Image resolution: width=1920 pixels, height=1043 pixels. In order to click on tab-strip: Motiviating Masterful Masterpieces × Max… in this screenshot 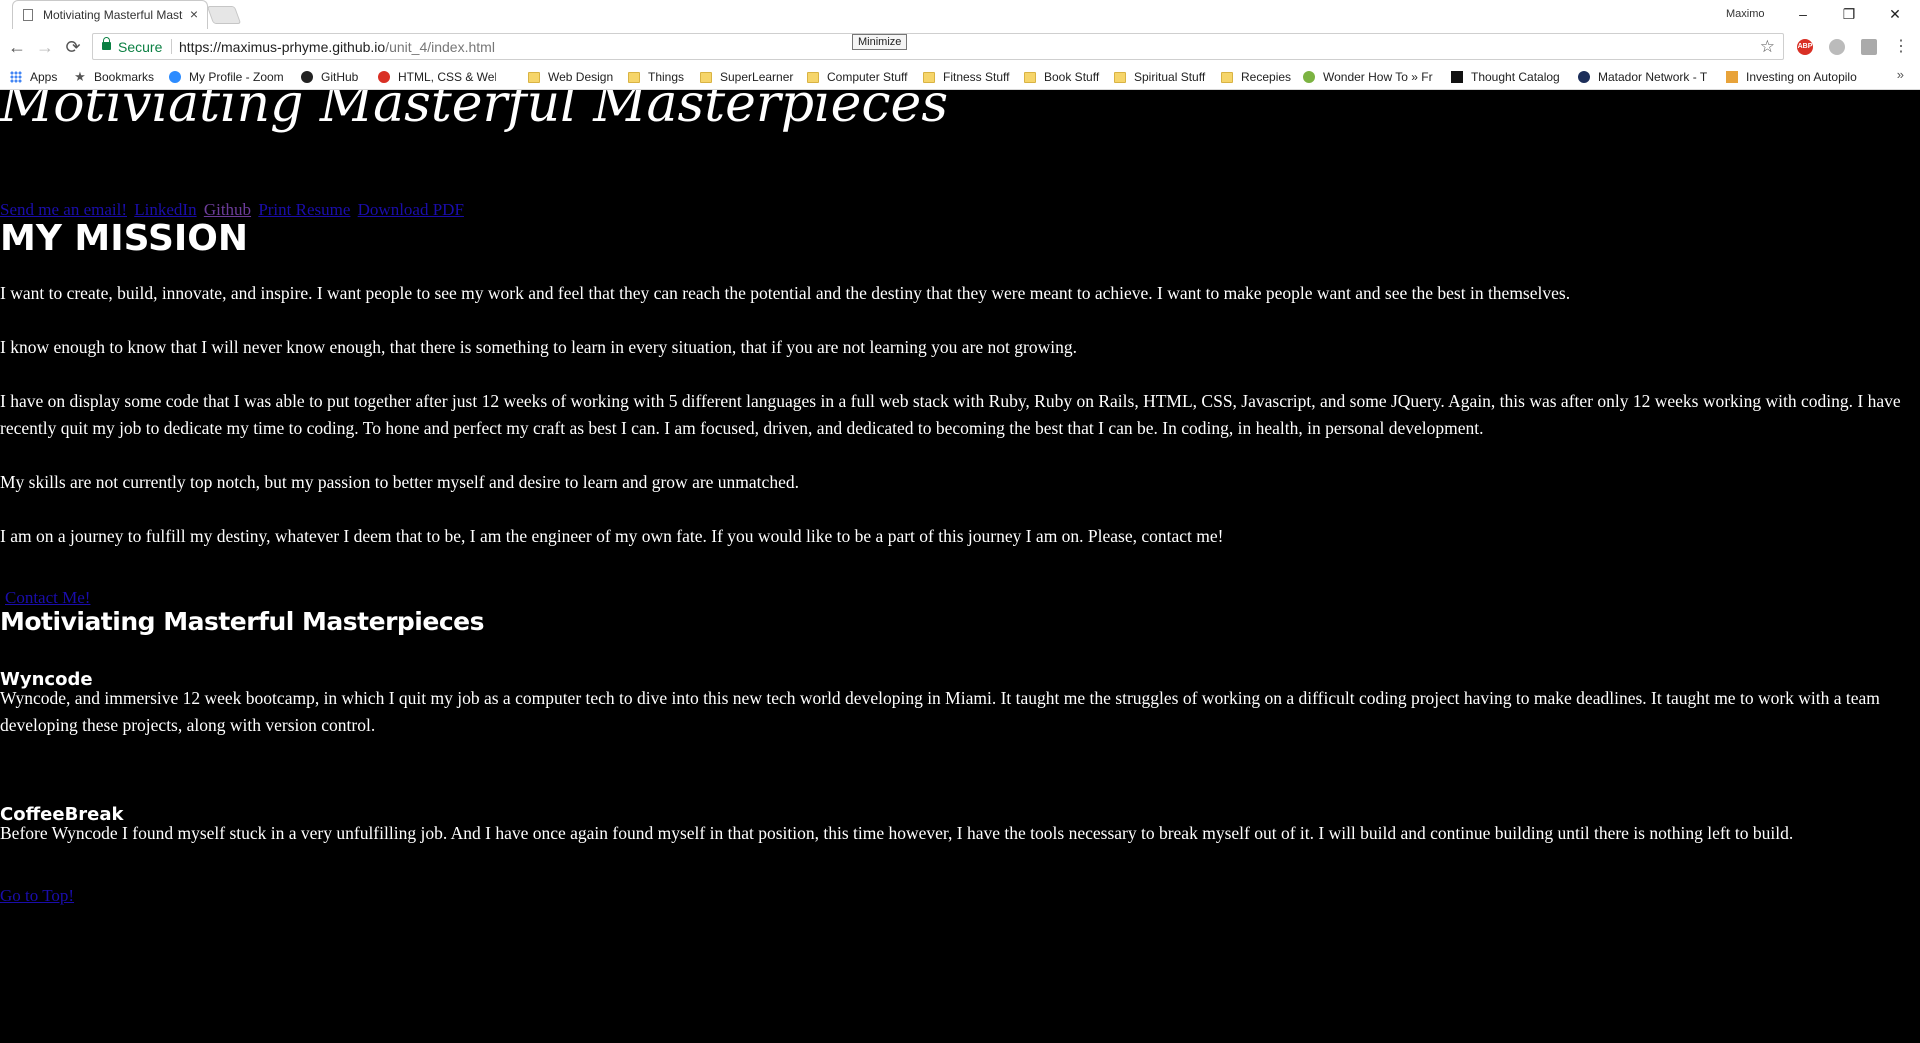, I will do `click(960, 14)`.